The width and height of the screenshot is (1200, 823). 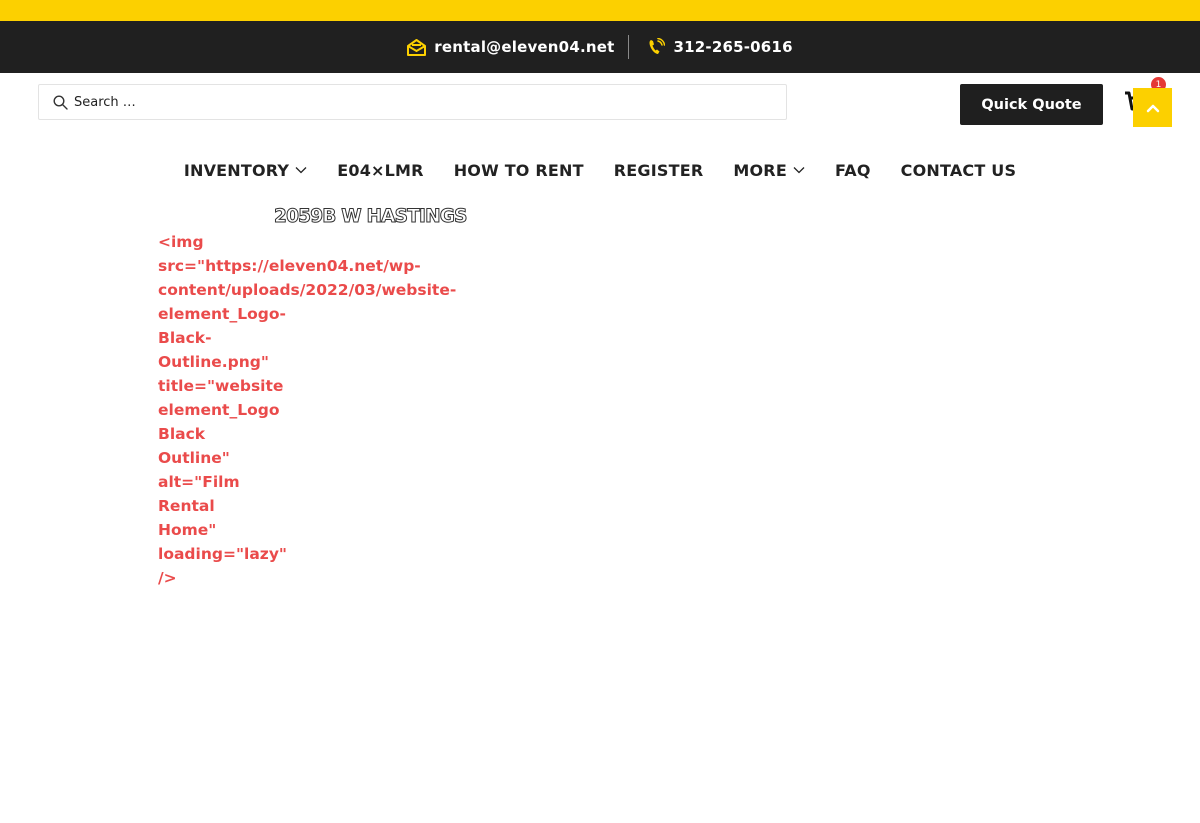 I want to click on nav-item-label: HOW TO RENT, so click(x=518, y=170).